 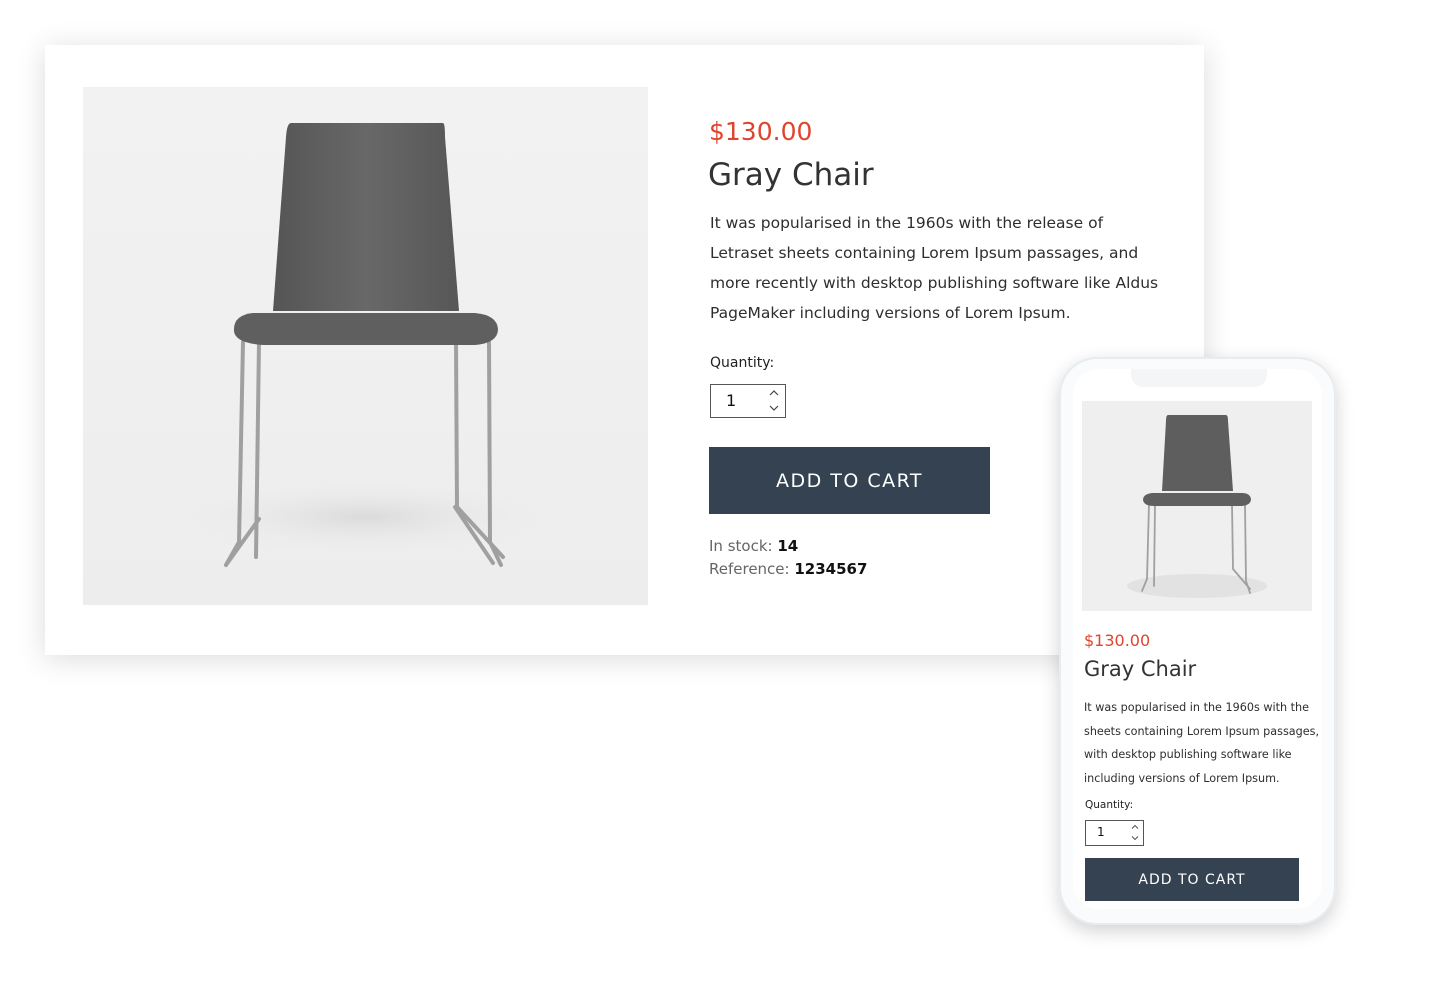 I want to click on reference-info: Reference: 1234567, so click(x=788, y=569).